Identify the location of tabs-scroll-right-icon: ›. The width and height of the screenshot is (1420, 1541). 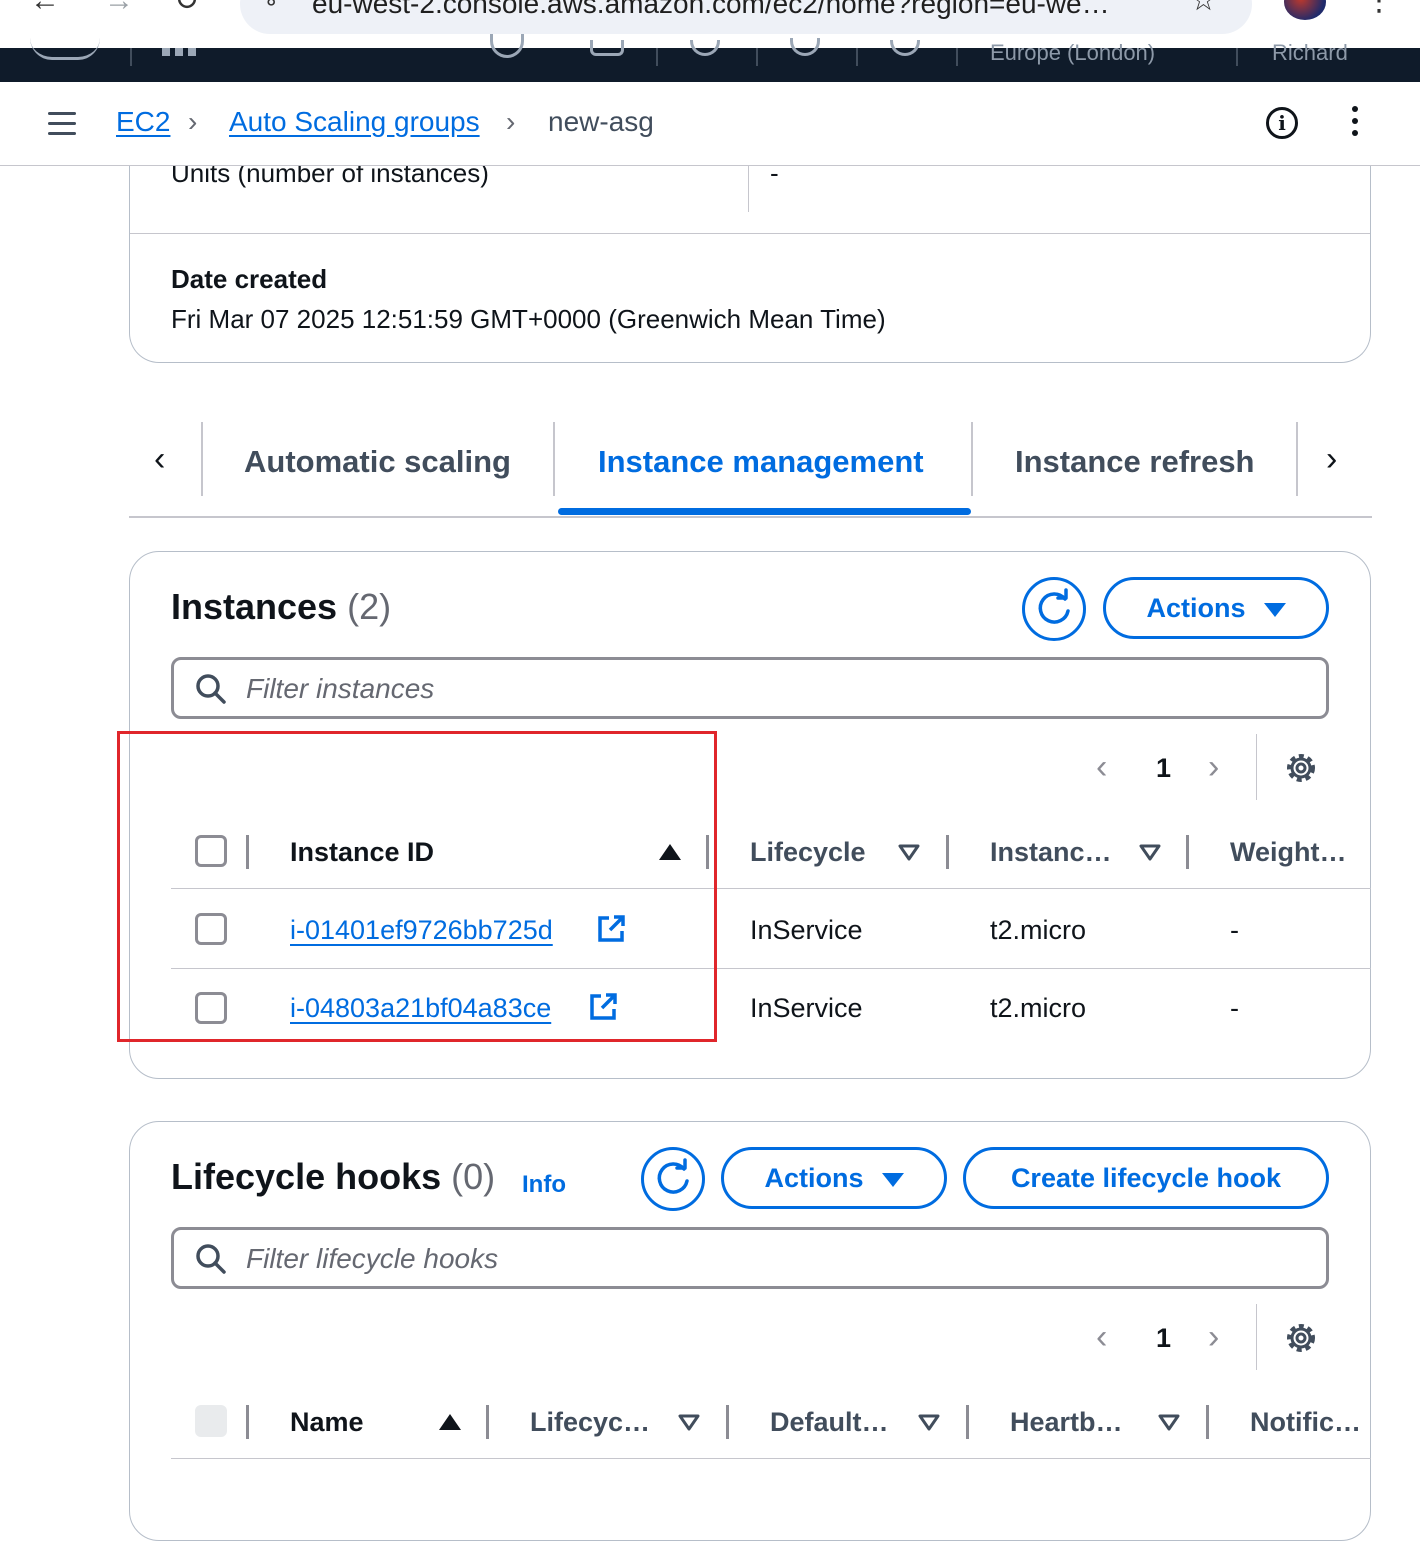
(1331, 459).